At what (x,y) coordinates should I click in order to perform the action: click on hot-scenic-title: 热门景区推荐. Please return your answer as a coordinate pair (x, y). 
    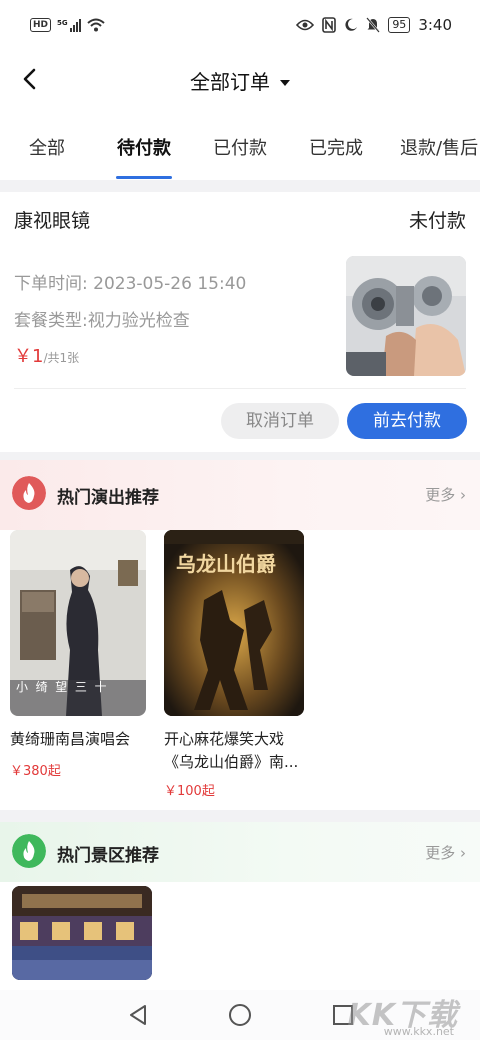
    Looking at the image, I should click on (108, 856).